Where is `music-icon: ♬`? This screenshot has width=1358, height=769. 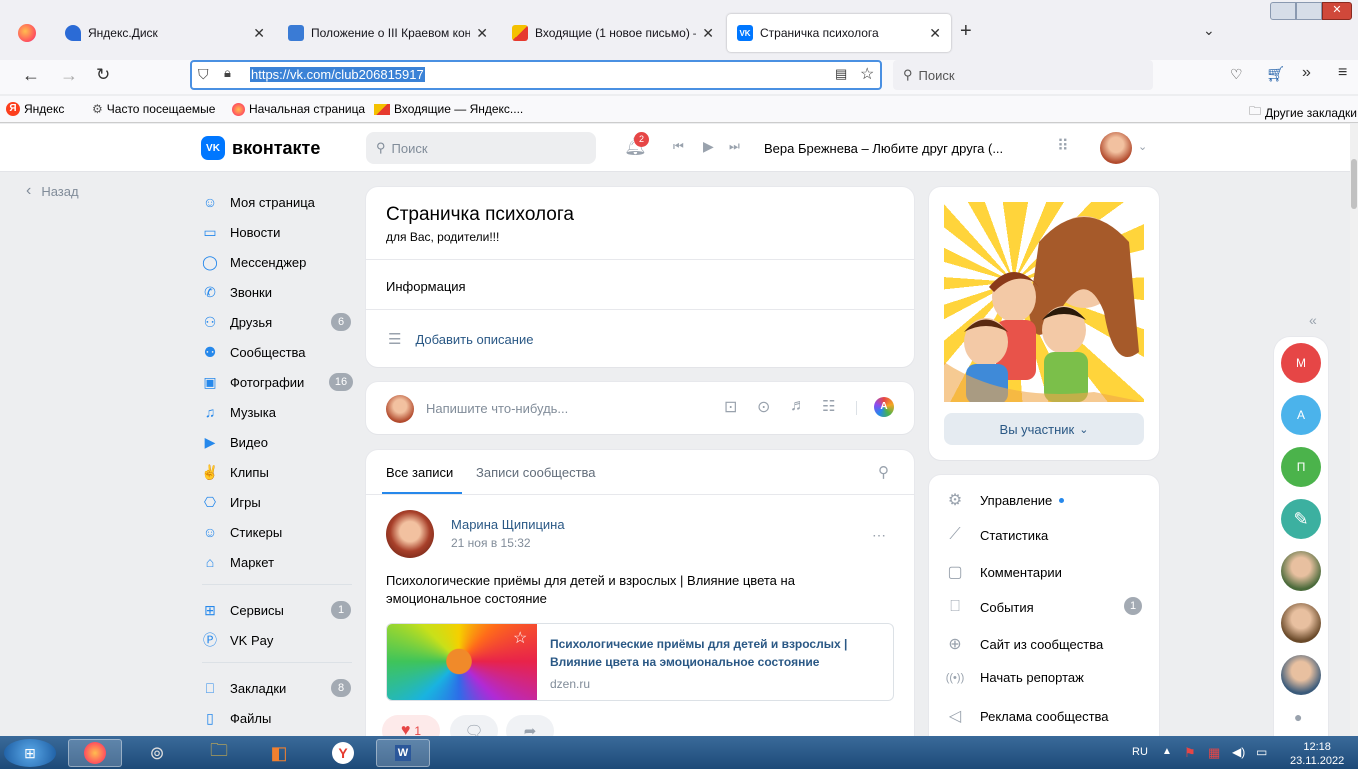 music-icon: ♬ is located at coordinates (798, 406).